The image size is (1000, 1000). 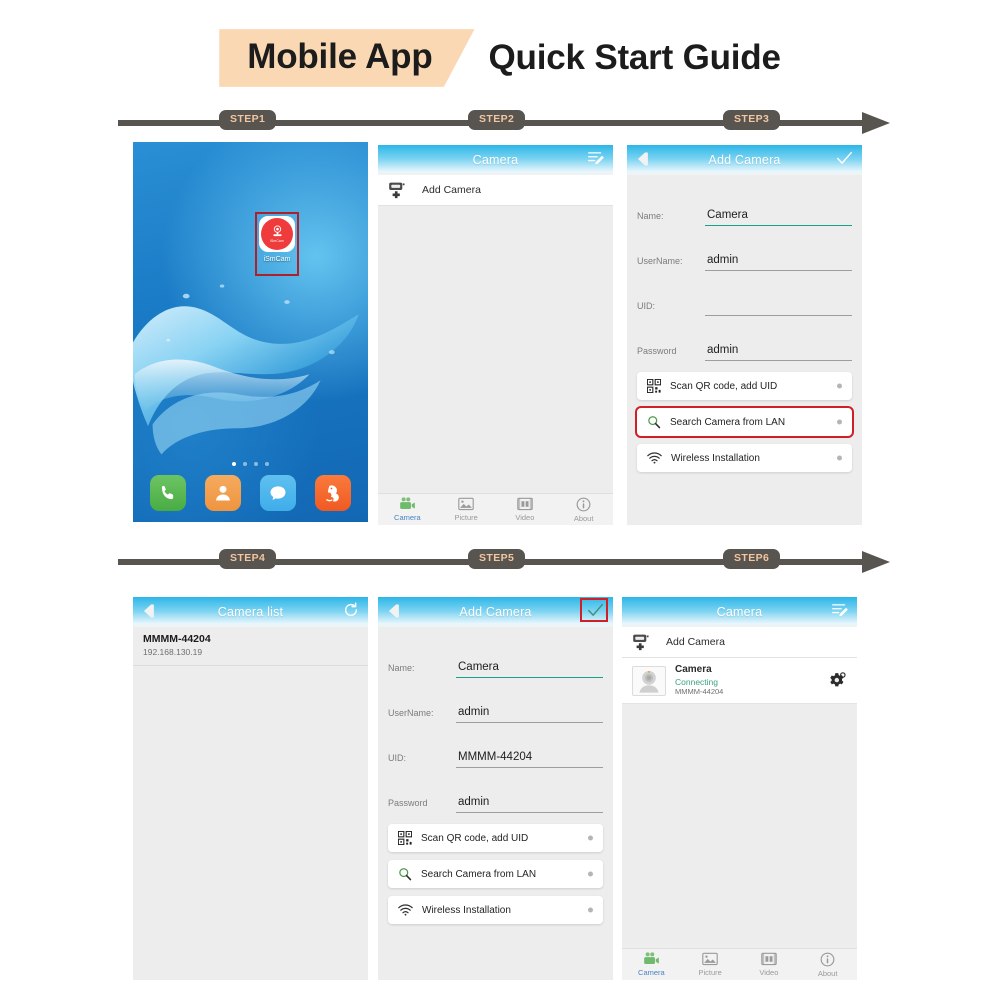 What do you see at coordinates (168, 493) in the screenshot?
I see `phone-dock-icon` at bounding box center [168, 493].